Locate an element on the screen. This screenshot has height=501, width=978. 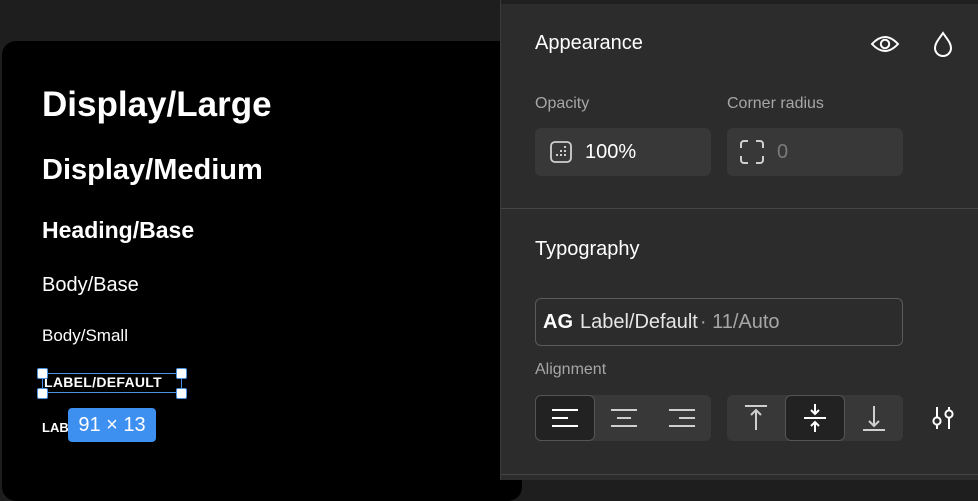
align-left-icon is located at coordinates (565, 418).